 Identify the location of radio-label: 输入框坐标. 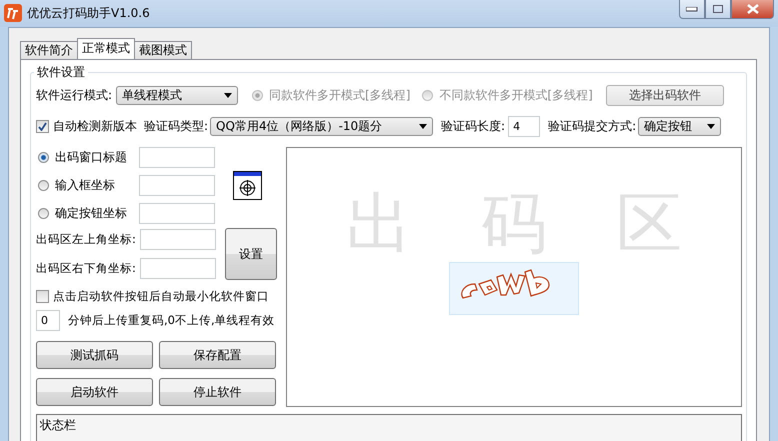
(85, 185).